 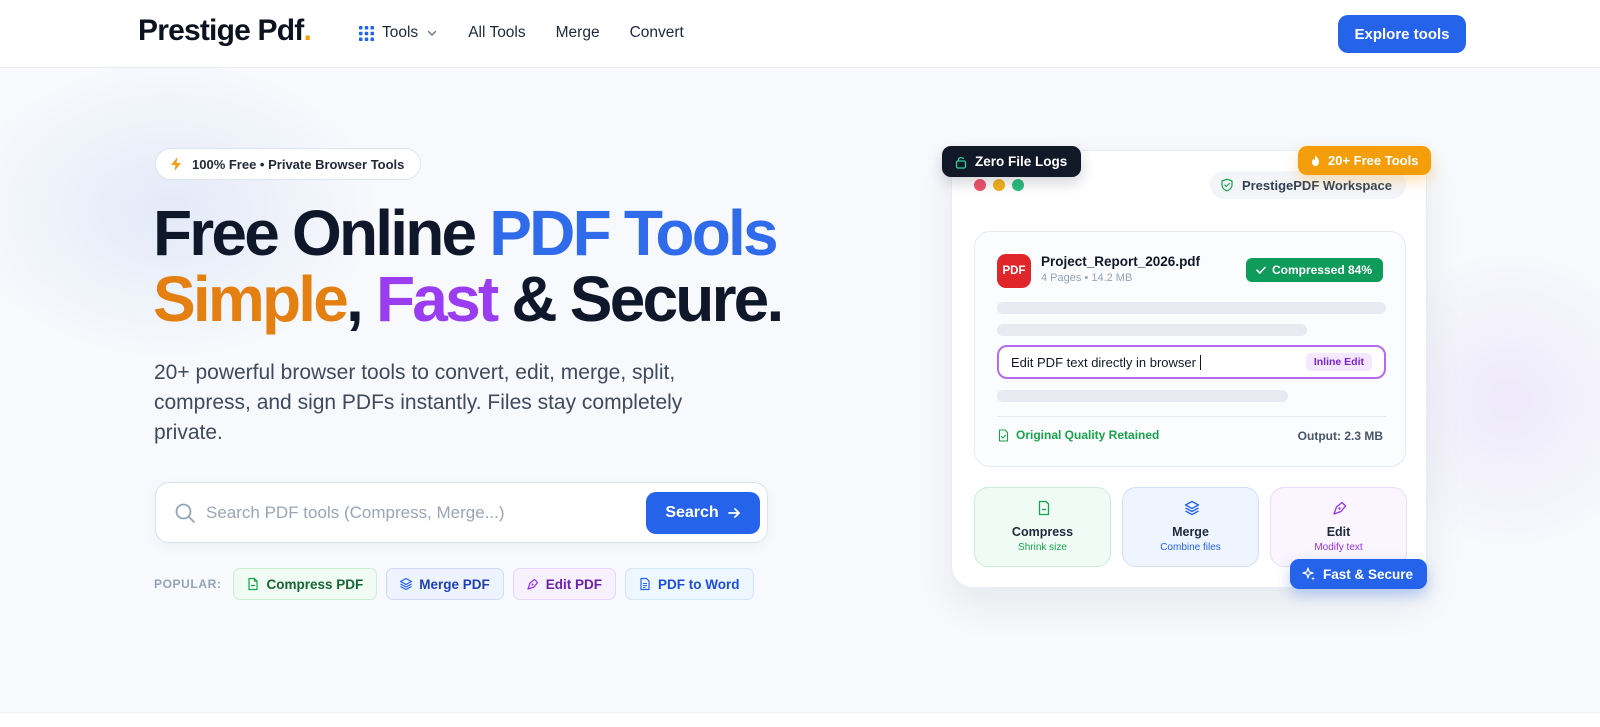 I want to click on popular-label: POPULAR:, so click(x=188, y=584).